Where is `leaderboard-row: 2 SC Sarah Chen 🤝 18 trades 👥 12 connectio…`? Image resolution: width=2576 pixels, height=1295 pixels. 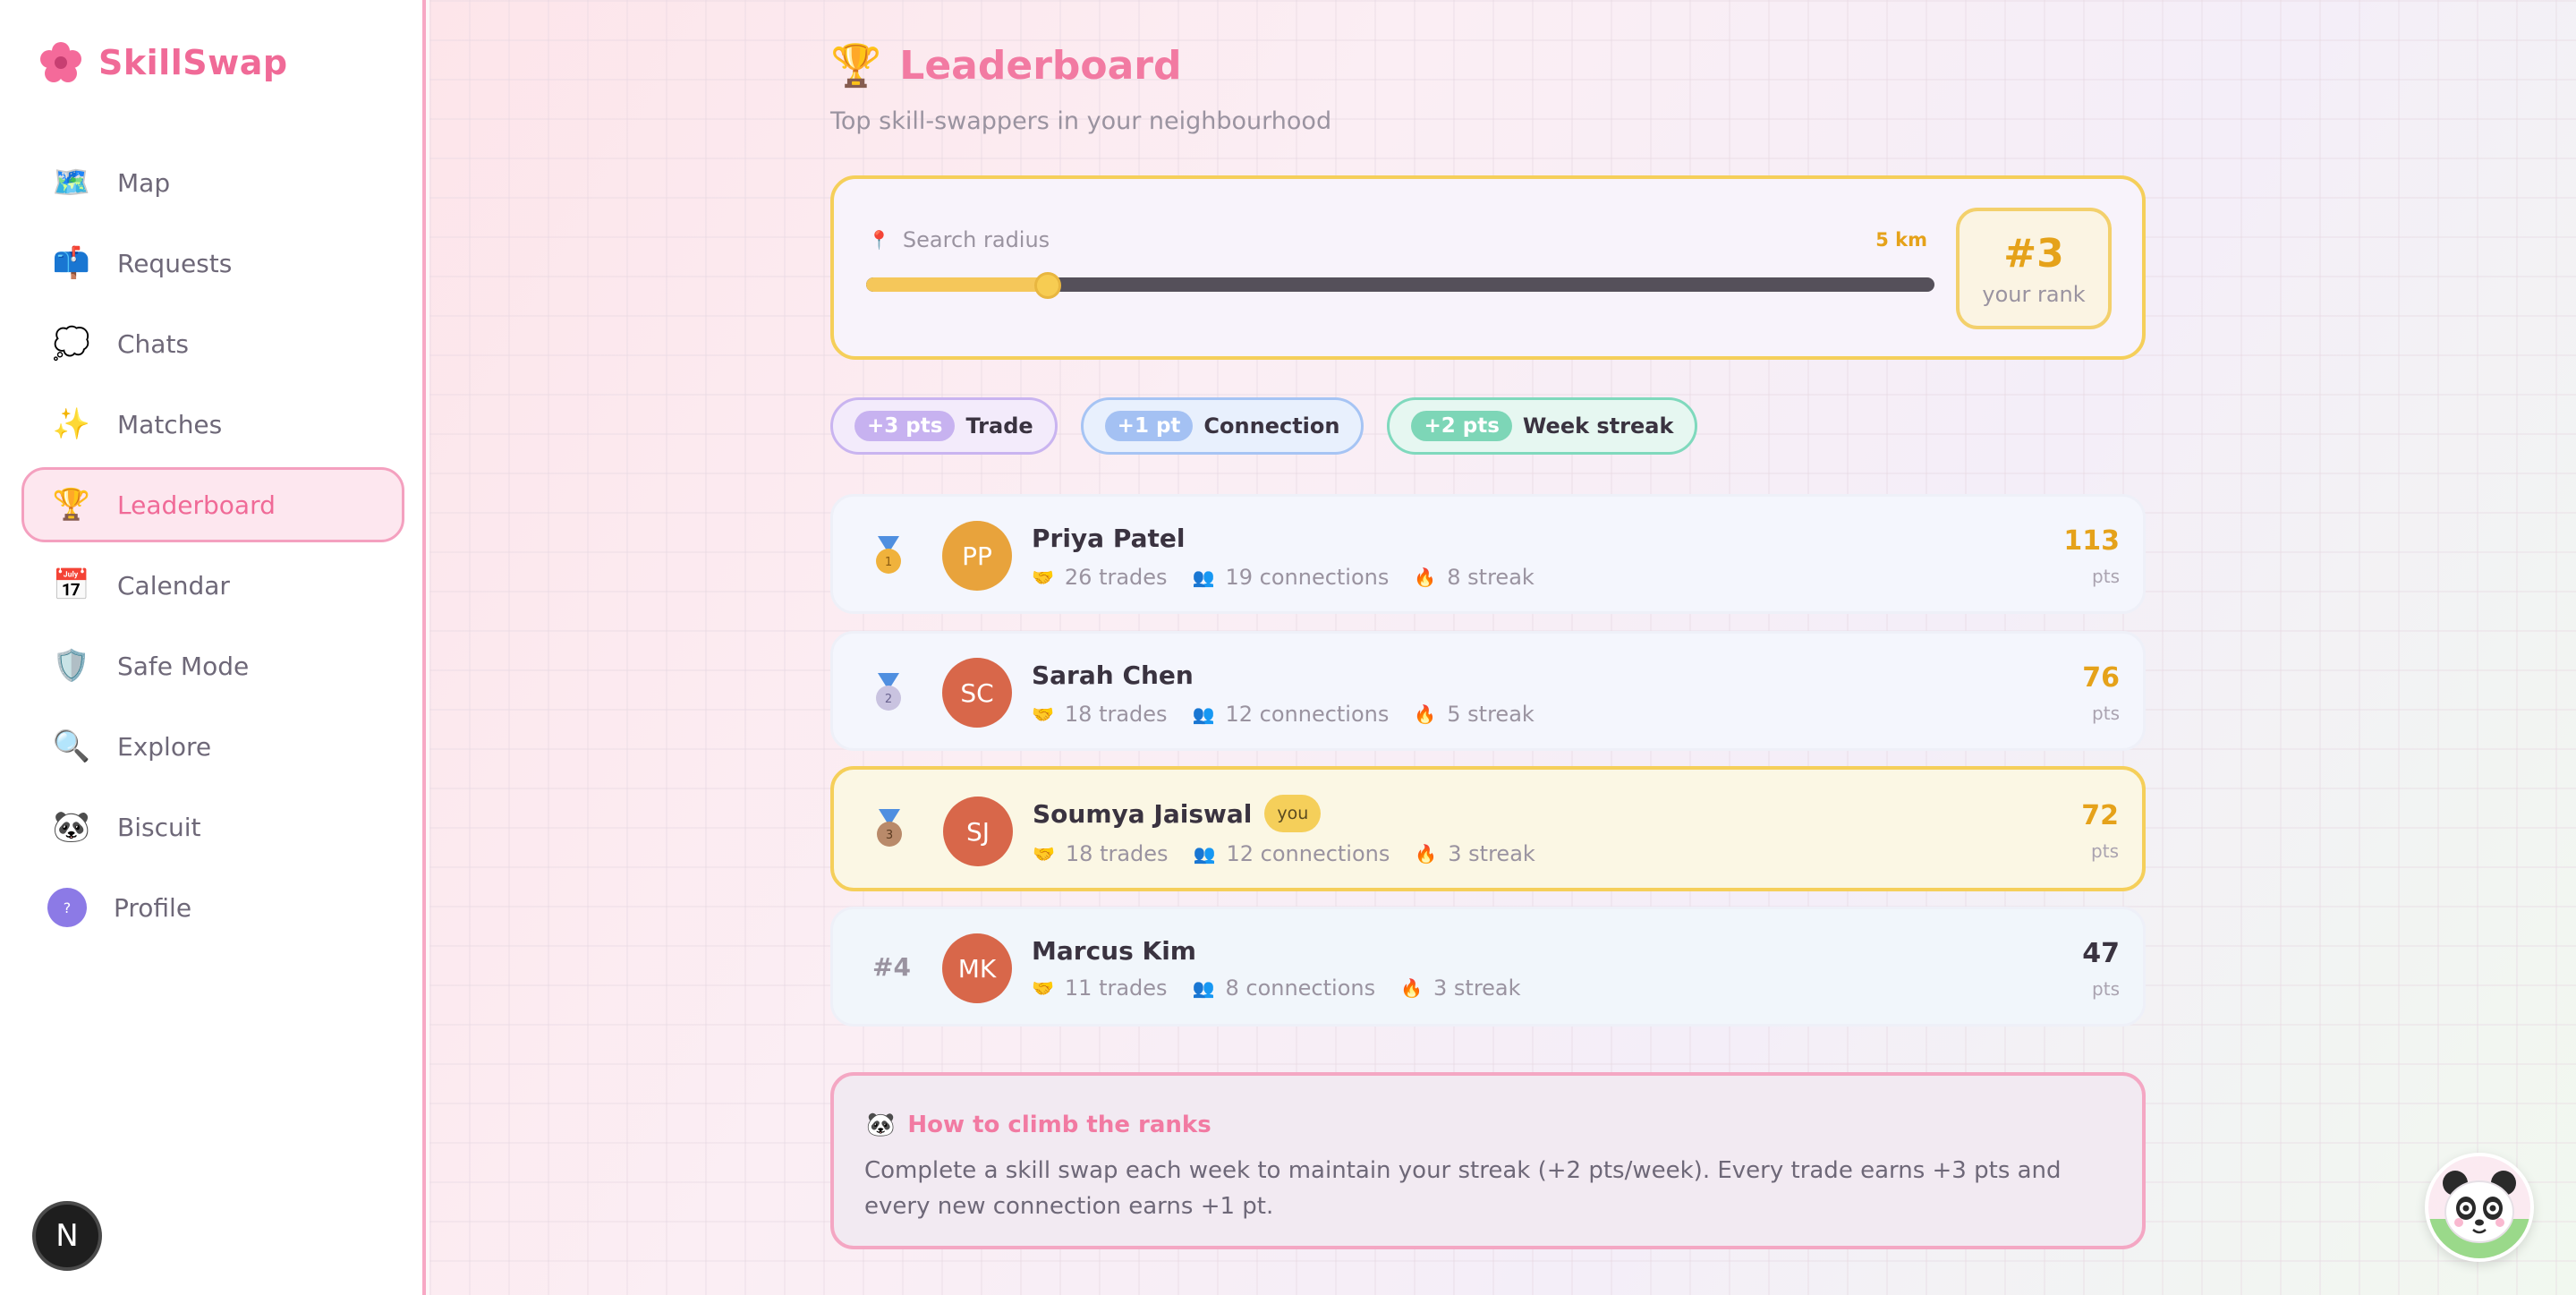
leaderboard-row: 2 SC Sarah Chen 🤝 18 trades 👥 12 connectio… is located at coordinates (1488, 691).